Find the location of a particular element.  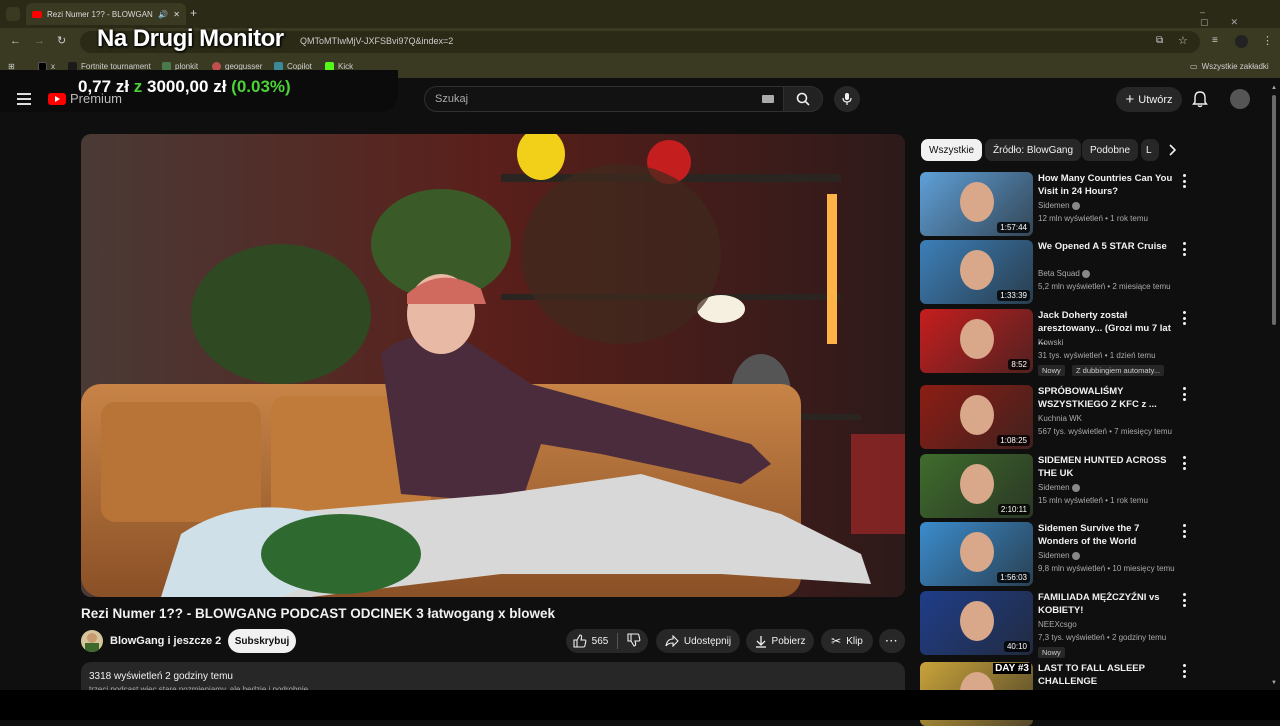

new-badge: Nowy is located at coordinates (1051, 652).